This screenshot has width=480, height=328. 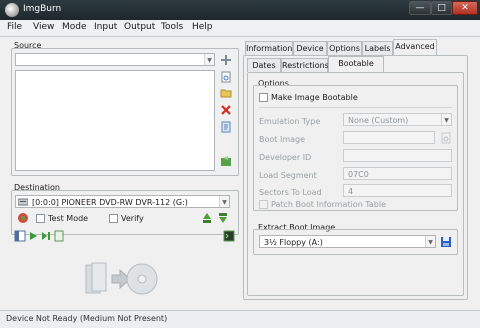 What do you see at coordinates (40, 218) in the screenshot?
I see `test-mode-checkbox` at bounding box center [40, 218].